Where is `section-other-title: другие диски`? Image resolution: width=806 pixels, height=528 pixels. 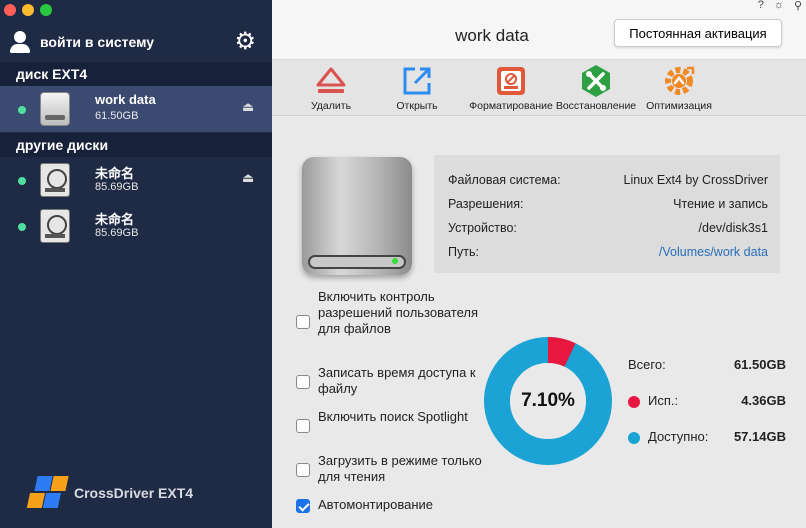 section-other-title: другие диски is located at coordinates (136, 145).